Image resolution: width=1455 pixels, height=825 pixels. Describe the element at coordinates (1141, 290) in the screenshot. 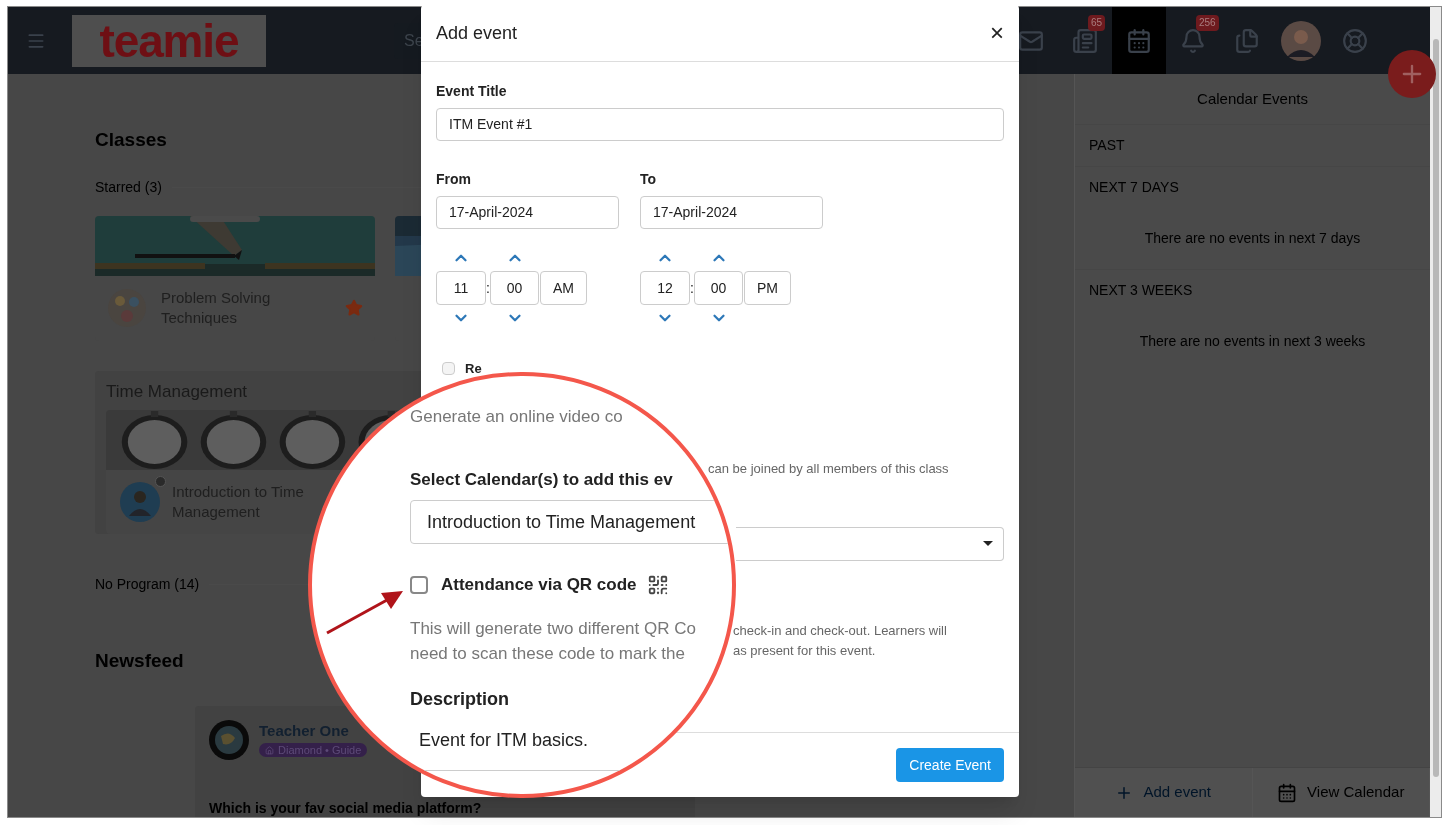

I see `section-label: NEXT 3 WEEKS` at that location.